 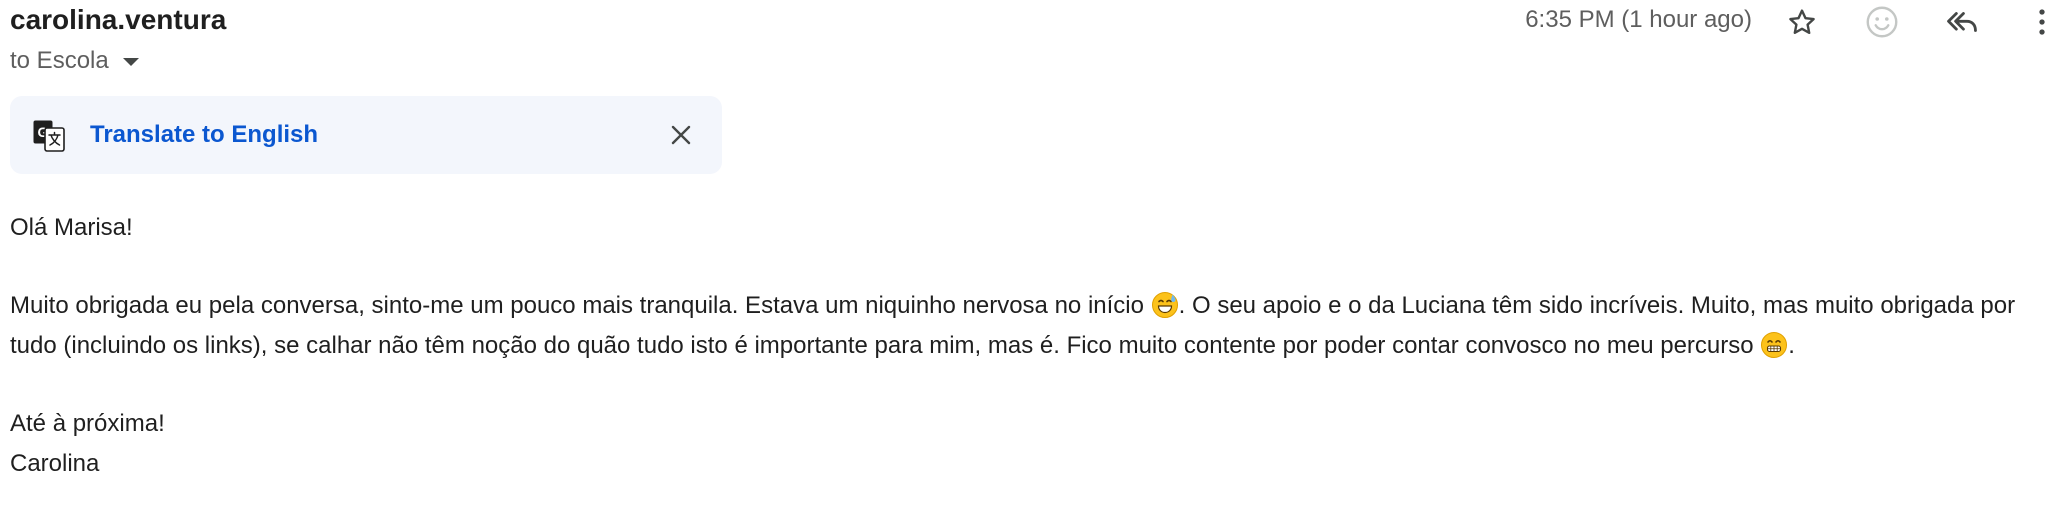 I want to click on more-options-button, so click(x=2042, y=22).